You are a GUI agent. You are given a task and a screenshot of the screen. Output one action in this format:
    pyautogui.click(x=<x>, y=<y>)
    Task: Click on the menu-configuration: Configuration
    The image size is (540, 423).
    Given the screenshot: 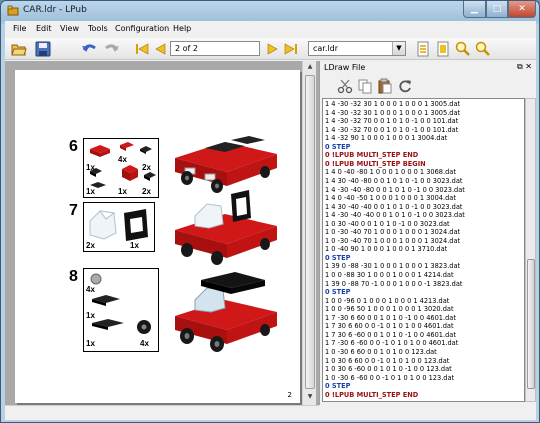 What is the action you would take?
    pyautogui.click(x=142, y=28)
    